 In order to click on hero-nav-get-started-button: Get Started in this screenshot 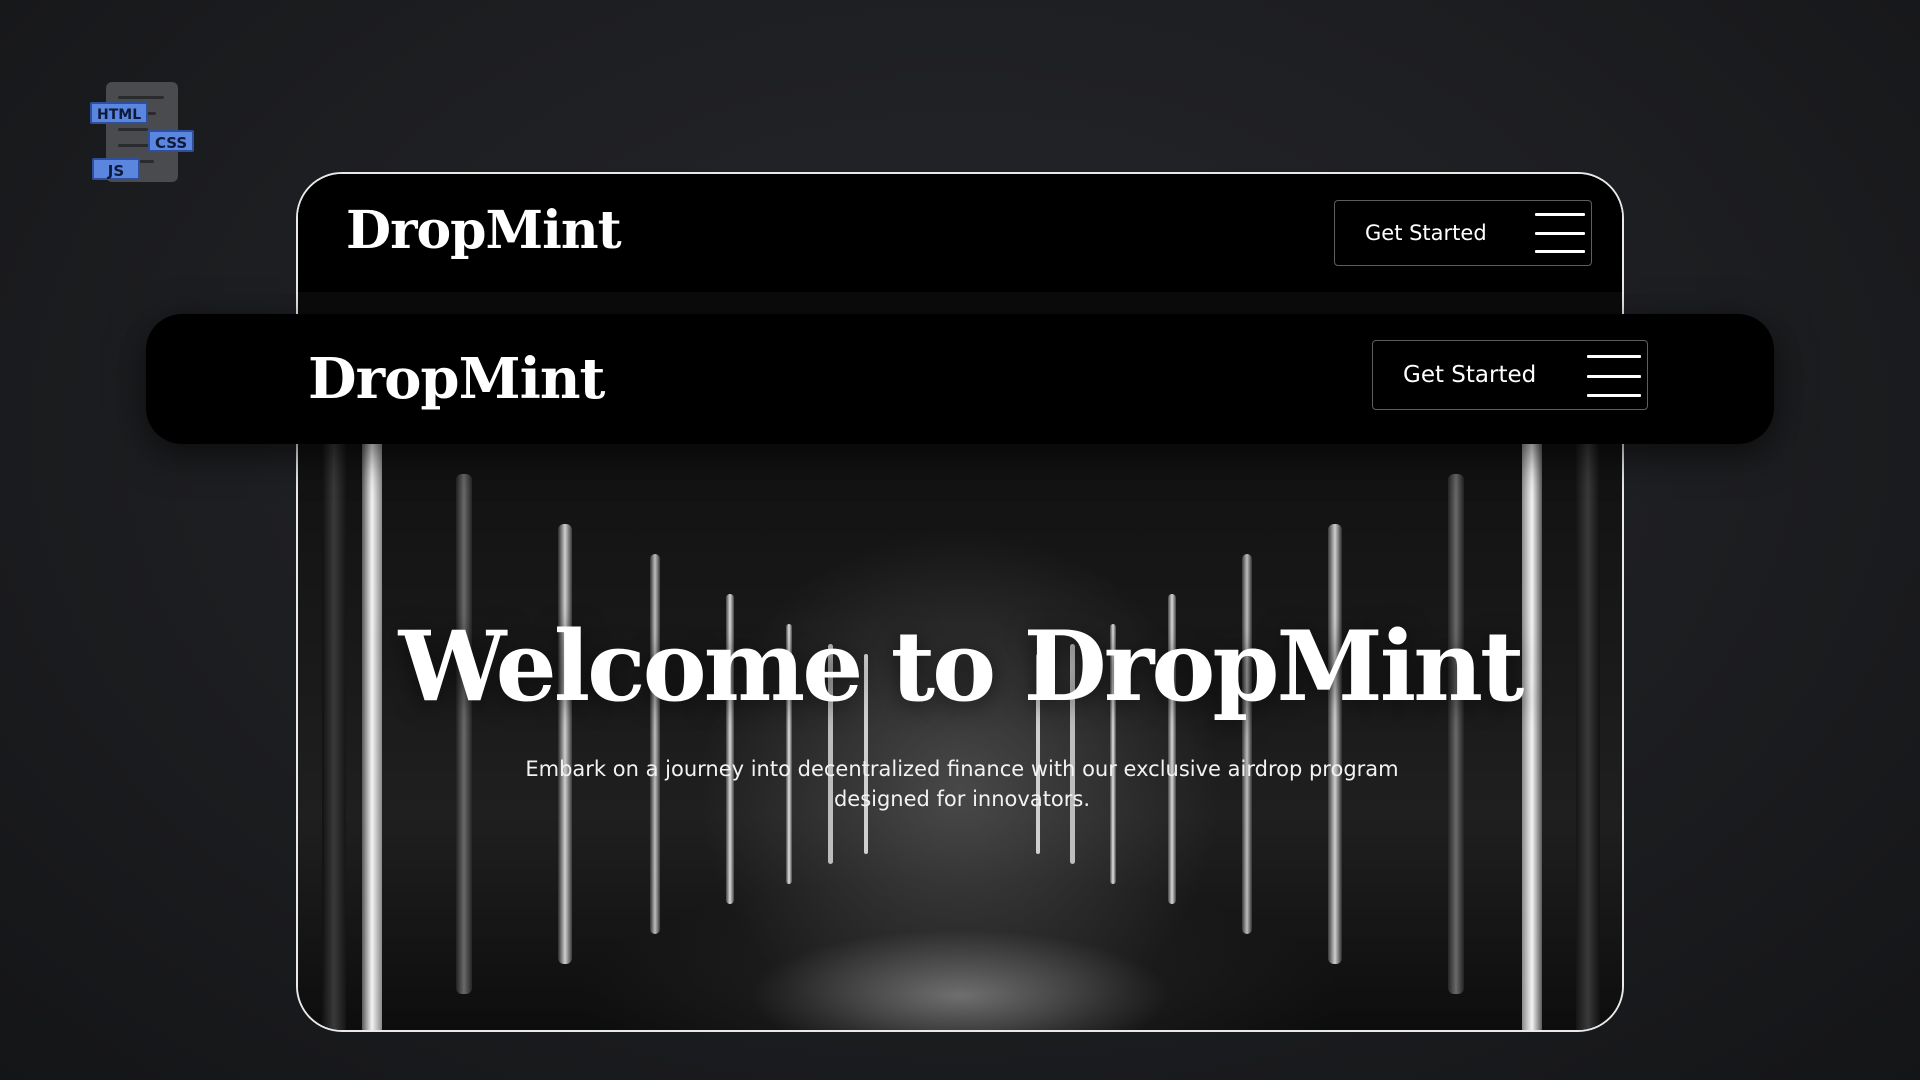, I will do `click(1463, 233)`.